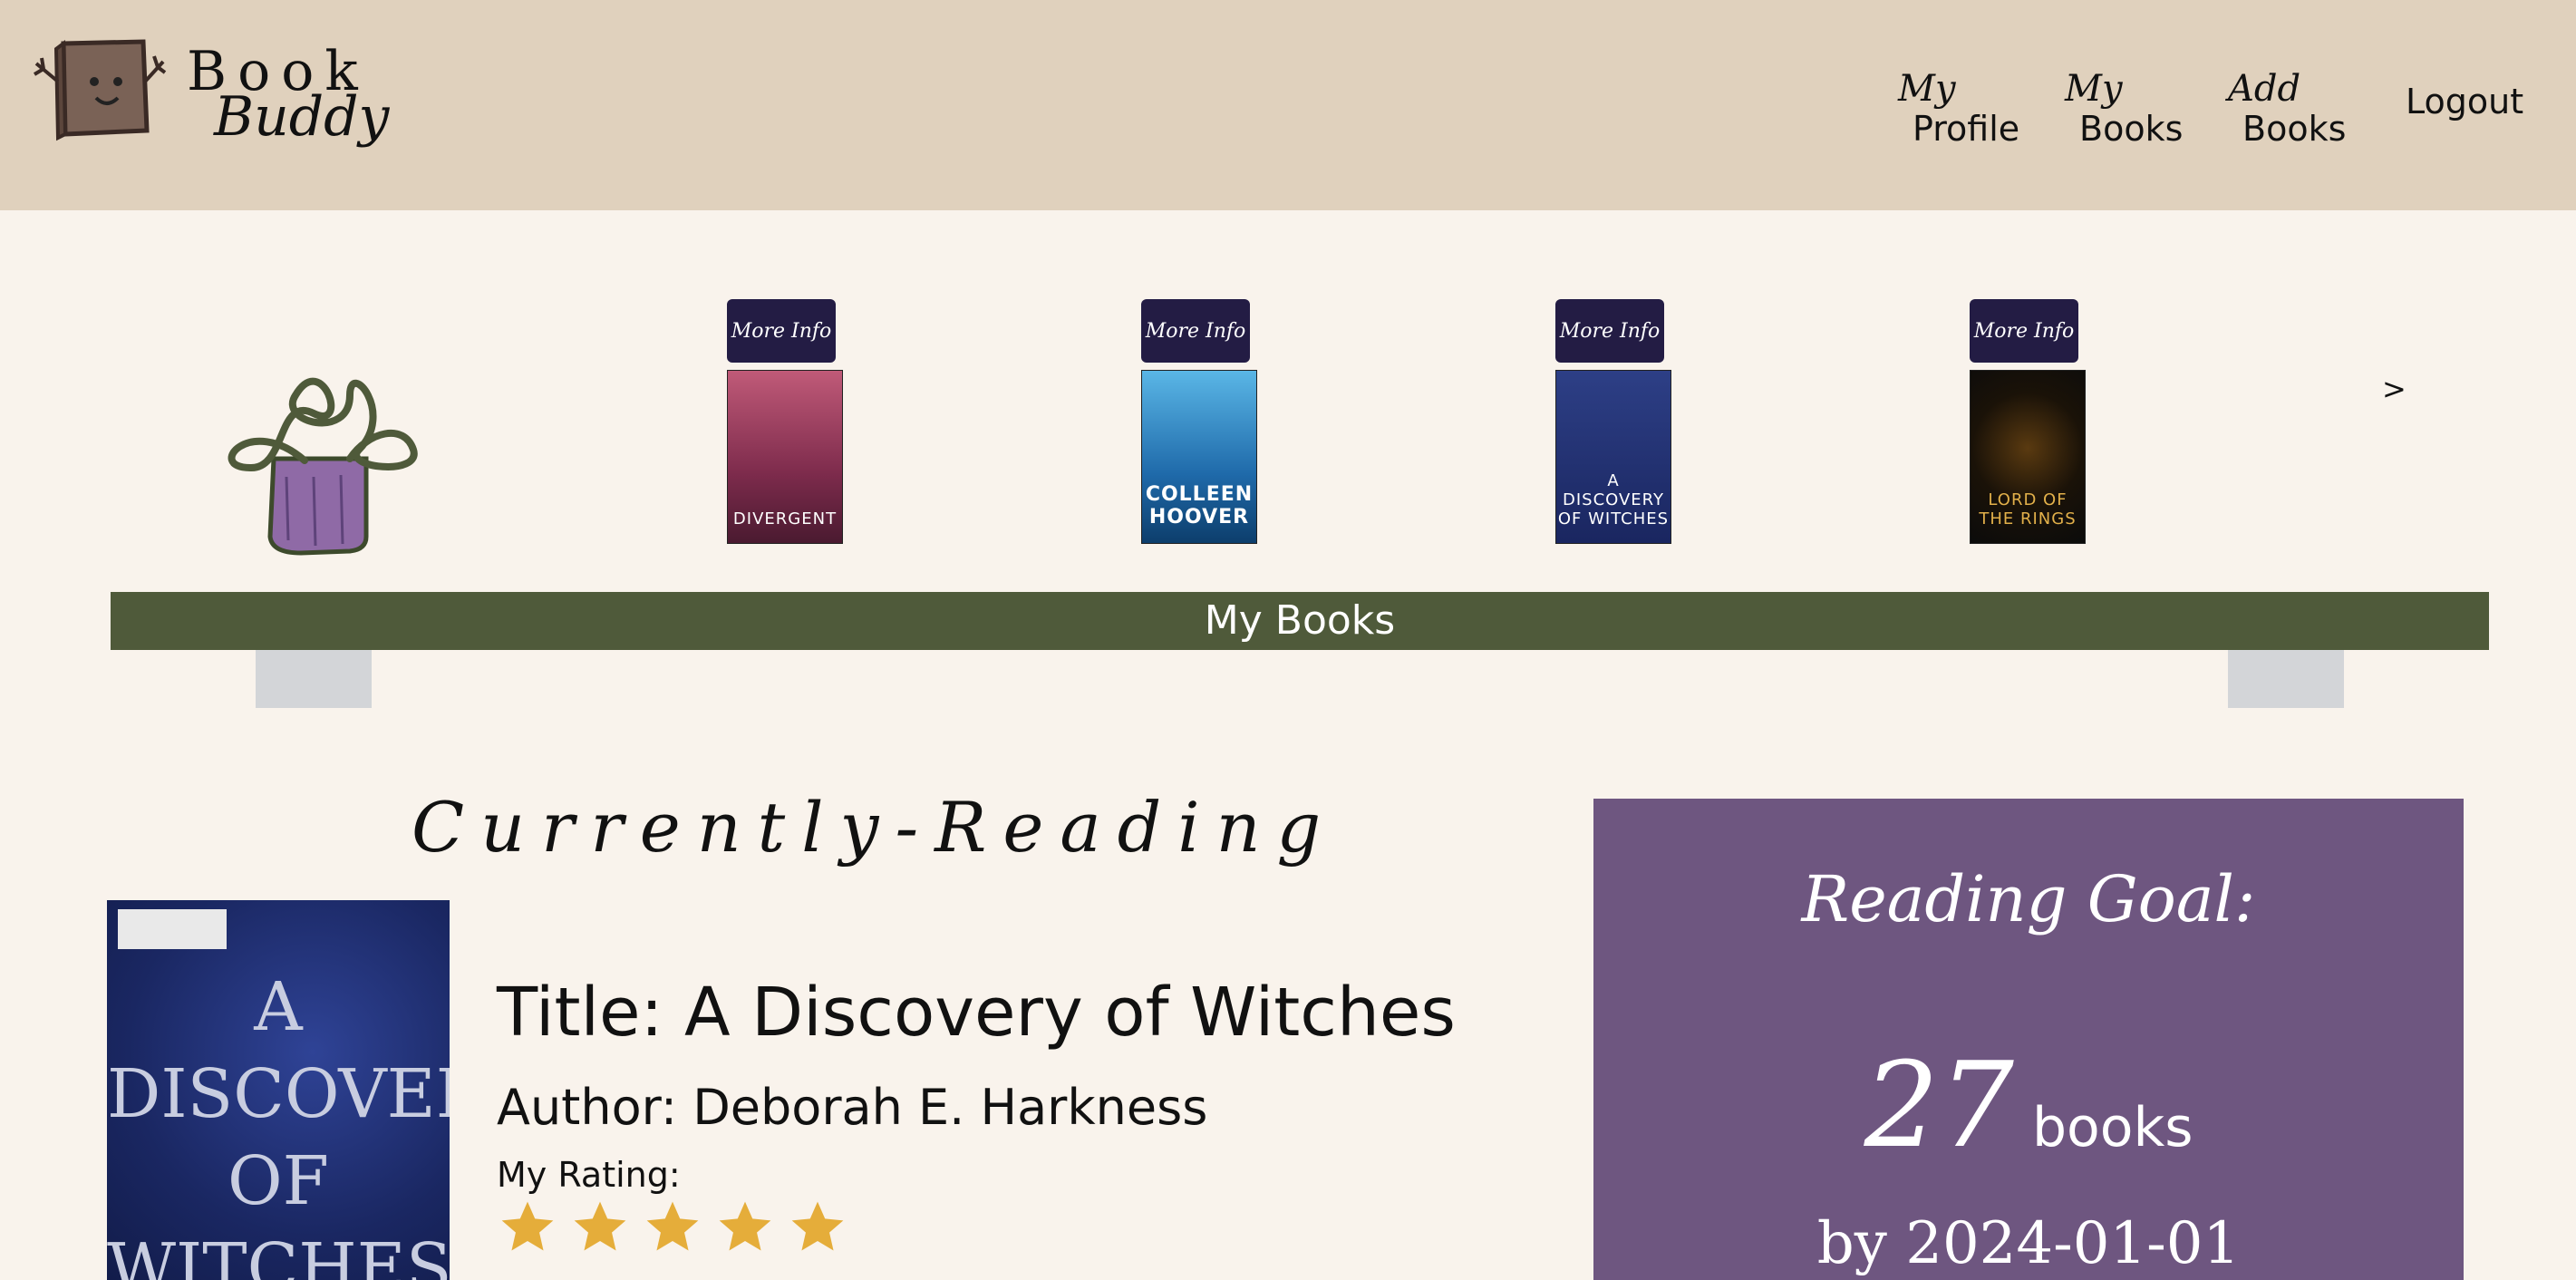 The image size is (2576, 1280). Describe the element at coordinates (278, 1124) in the screenshot. I see `cover-title: A DISCOVERY OF WITCHES` at that location.